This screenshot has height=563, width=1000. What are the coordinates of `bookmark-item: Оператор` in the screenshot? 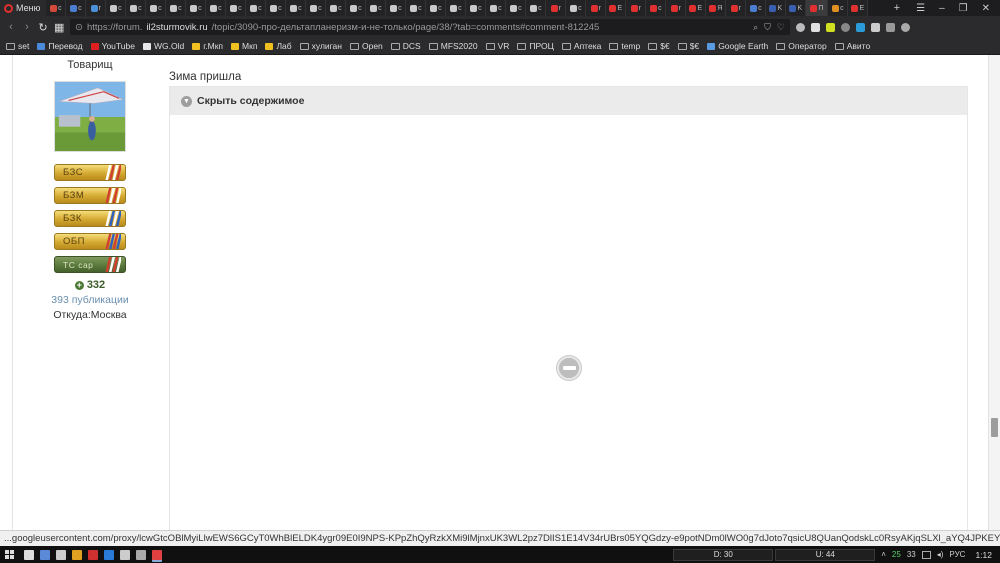 It's located at (801, 46).